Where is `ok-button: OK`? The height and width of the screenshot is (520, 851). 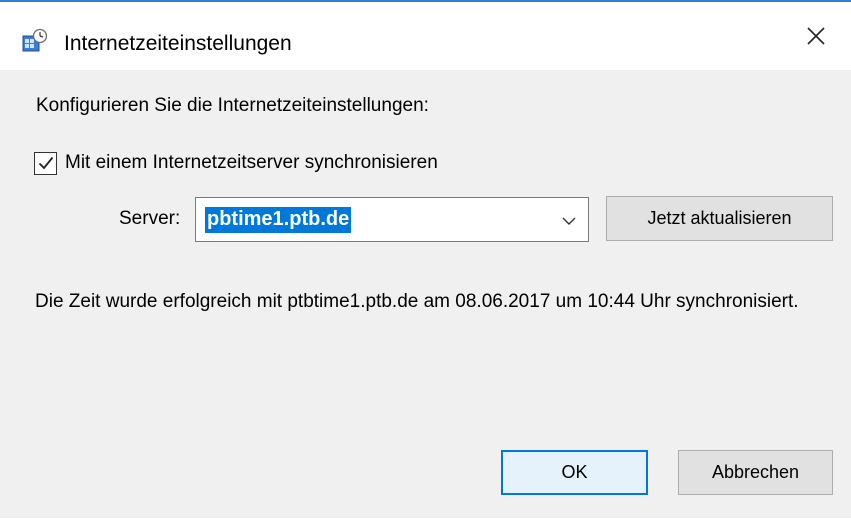 ok-button: OK is located at coordinates (574, 472).